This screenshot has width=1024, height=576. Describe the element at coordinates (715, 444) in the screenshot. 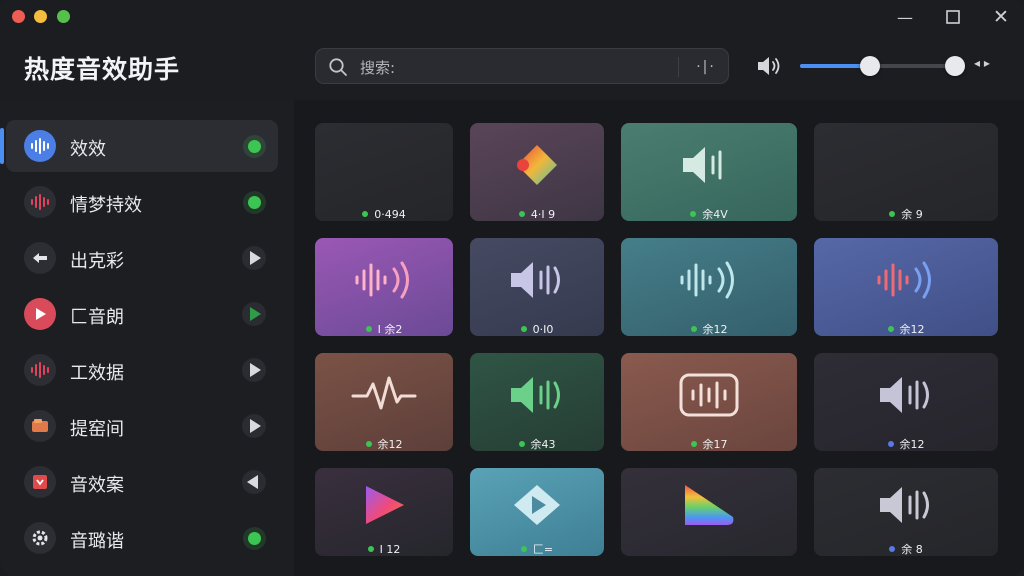

I see `card-caption-text: 余17` at that location.